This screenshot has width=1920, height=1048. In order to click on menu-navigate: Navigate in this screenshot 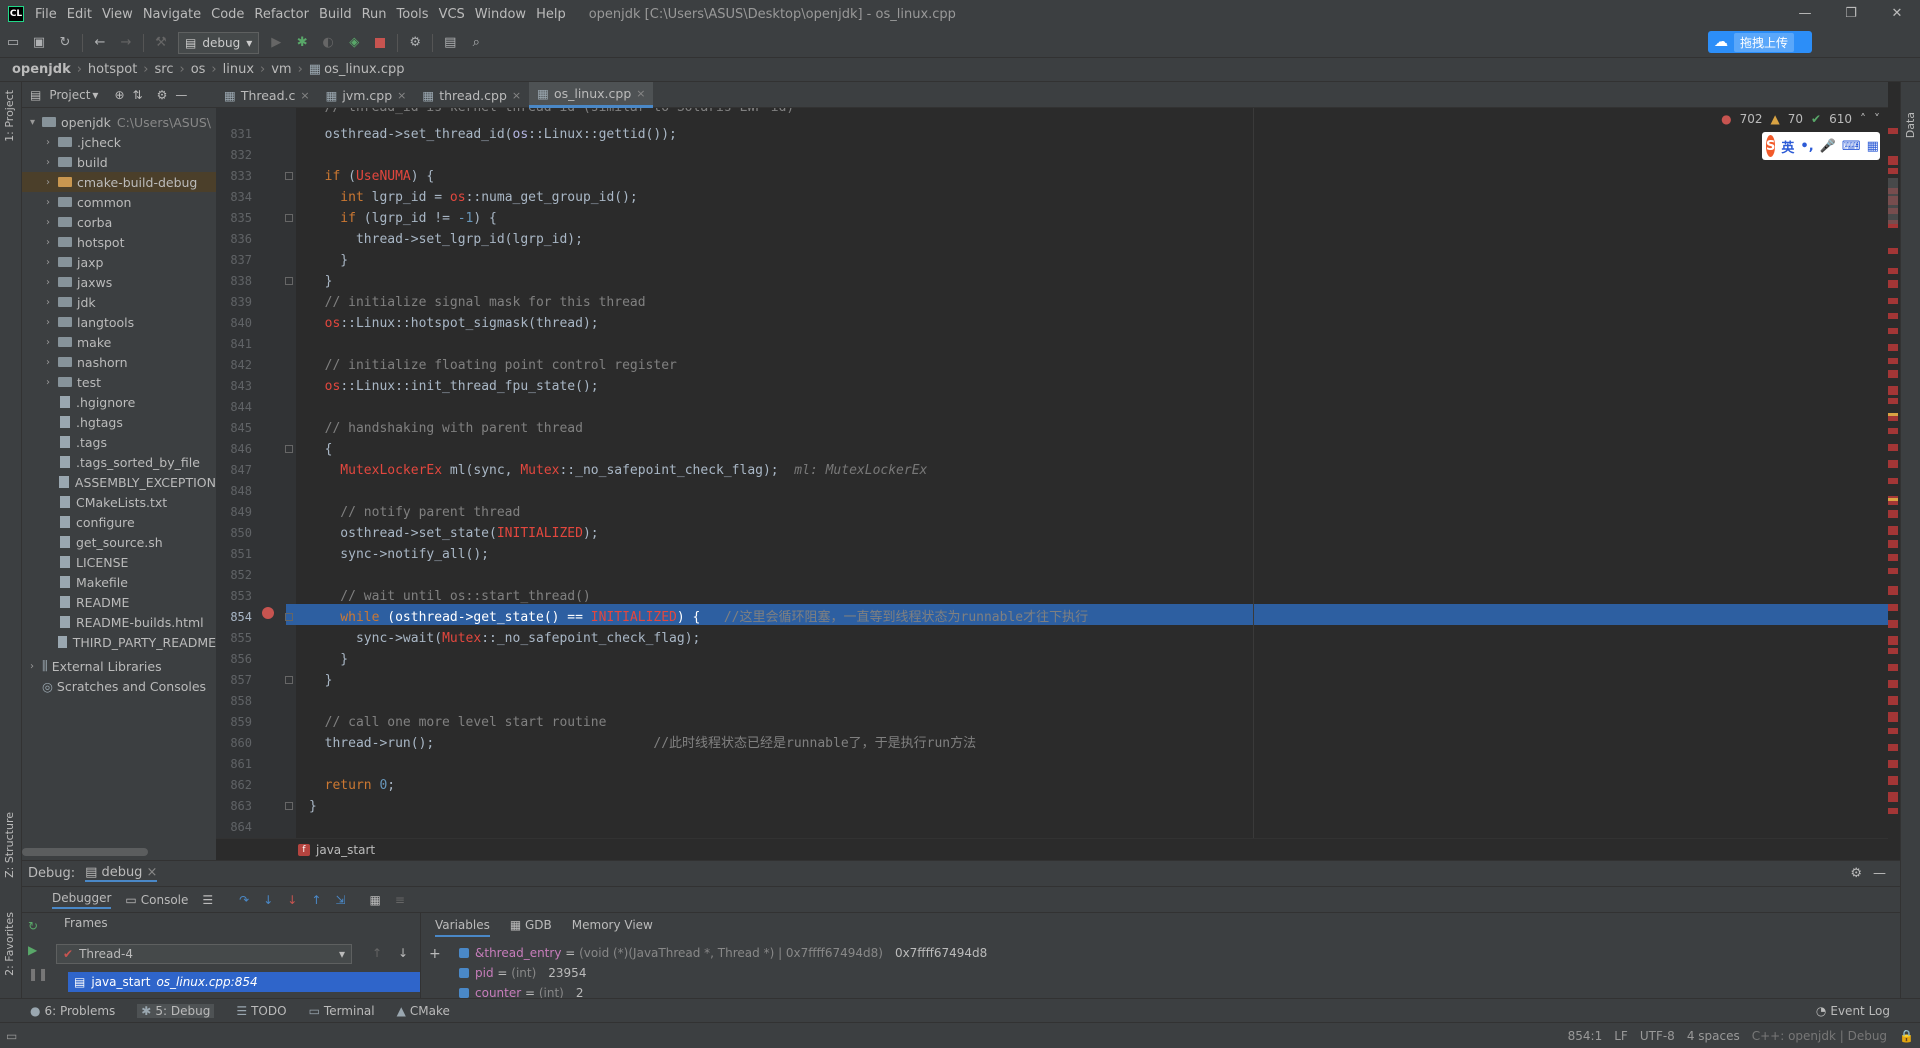, I will do `click(172, 14)`.